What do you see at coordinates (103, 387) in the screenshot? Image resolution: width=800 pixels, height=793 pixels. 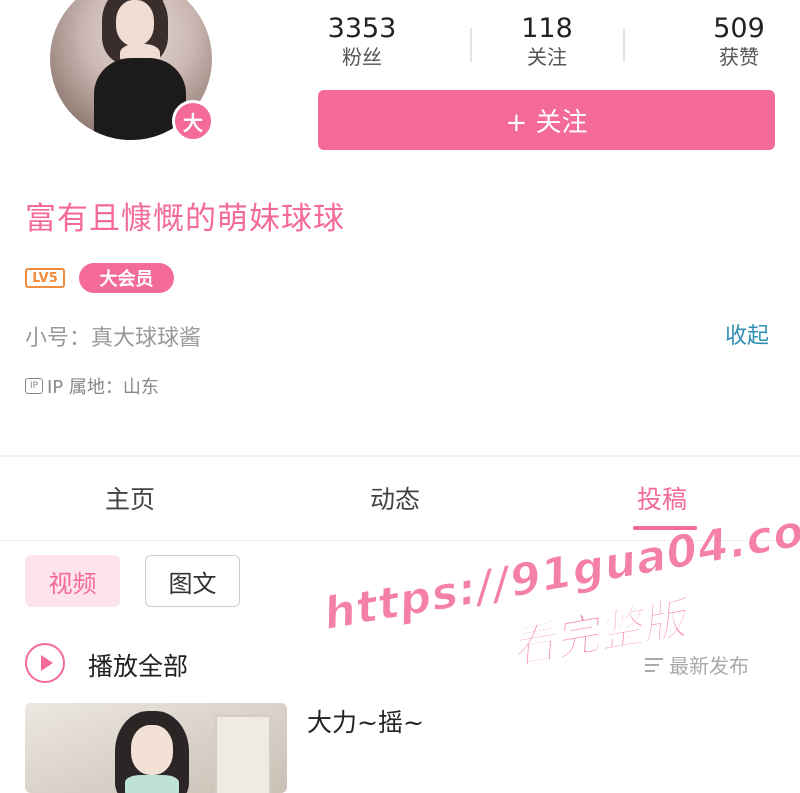 I see `ip-location-label: IP 属地：山东` at bounding box center [103, 387].